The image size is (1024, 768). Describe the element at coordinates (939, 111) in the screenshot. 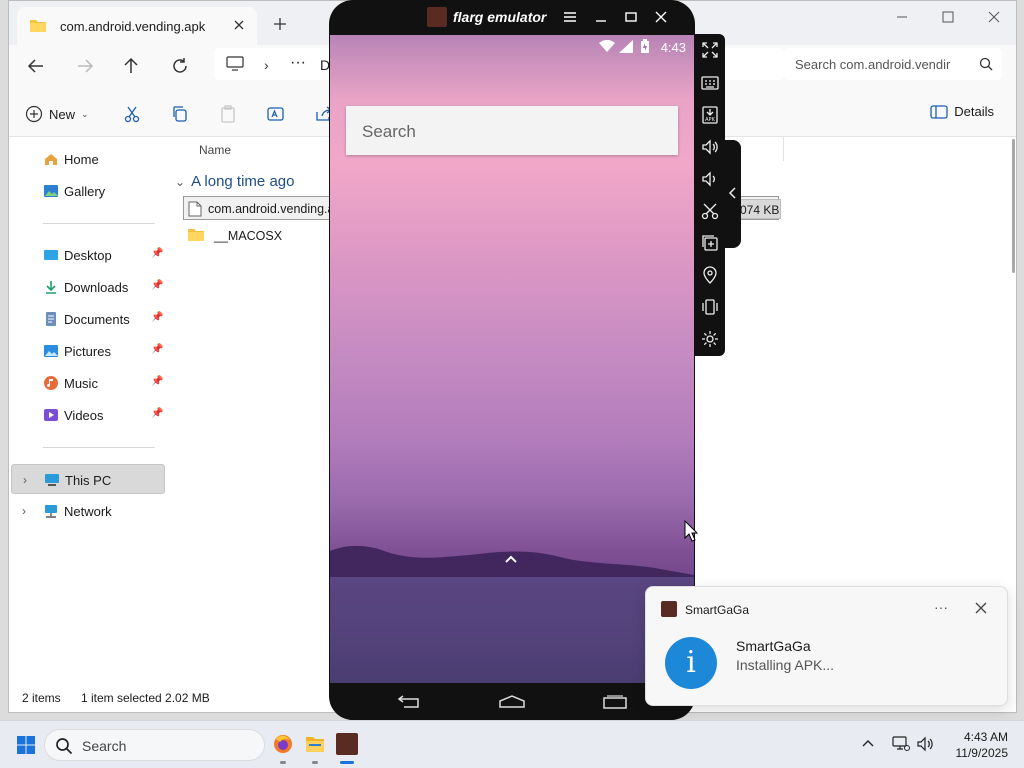

I see `details-pane-icon` at that location.